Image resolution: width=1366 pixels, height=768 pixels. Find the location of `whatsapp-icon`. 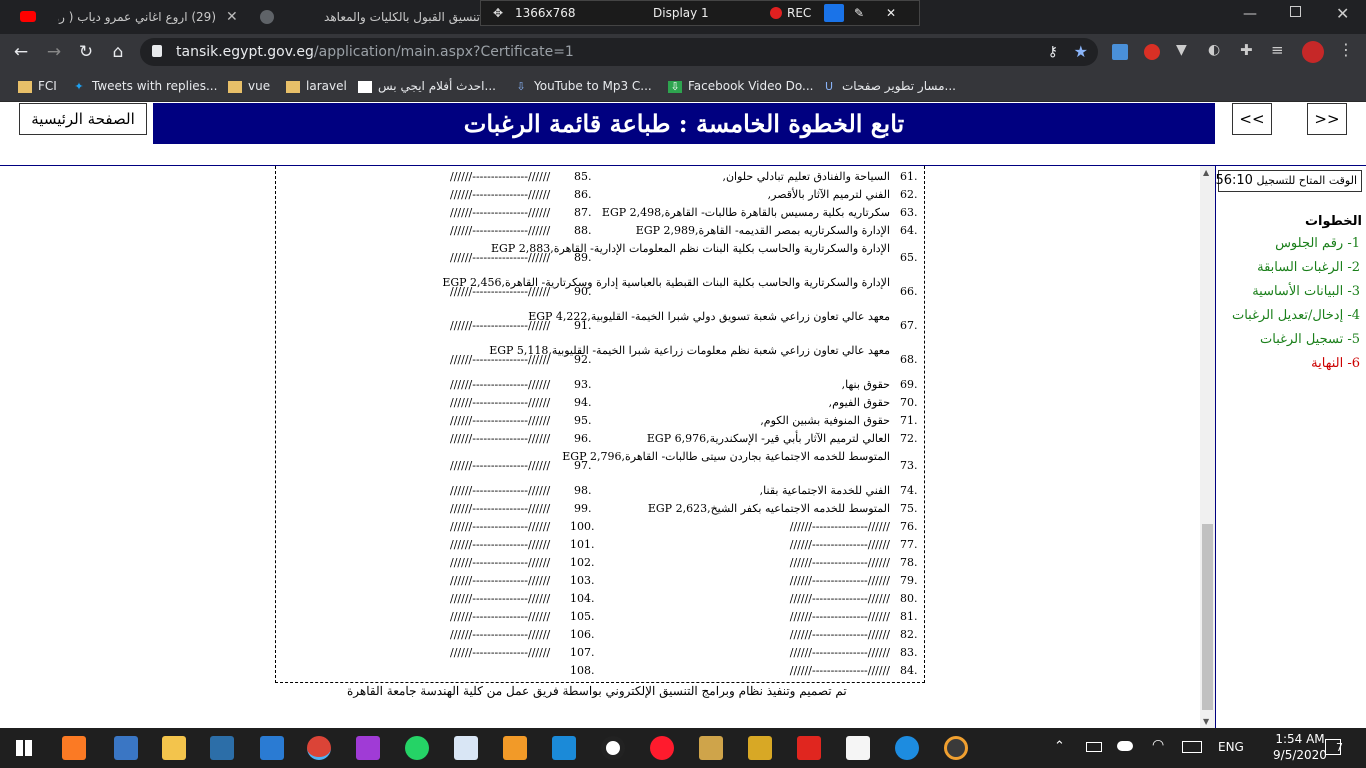

whatsapp-icon is located at coordinates (417, 748).